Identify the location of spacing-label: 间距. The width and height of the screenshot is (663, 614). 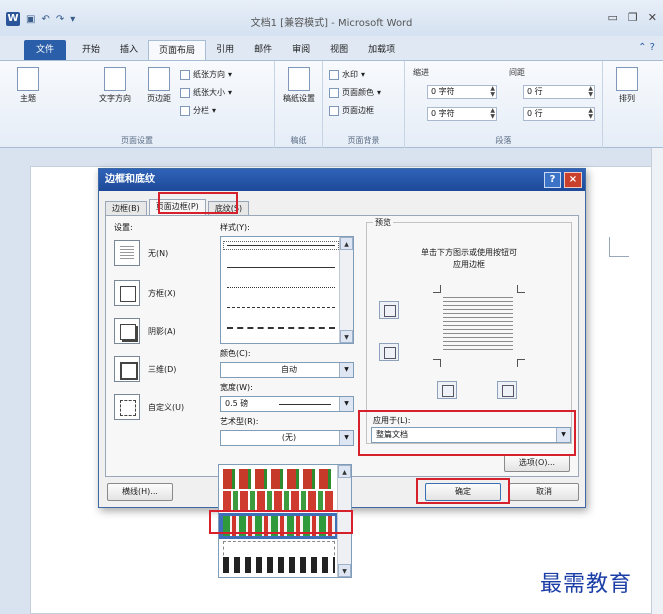
(517, 72).